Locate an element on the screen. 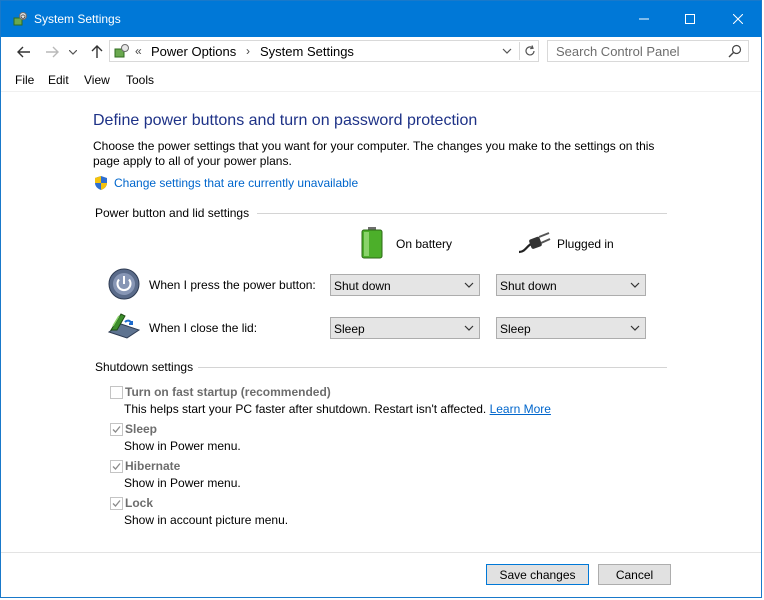 The width and height of the screenshot is (764, 600). uac-shield-icon is located at coordinates (101, 183).